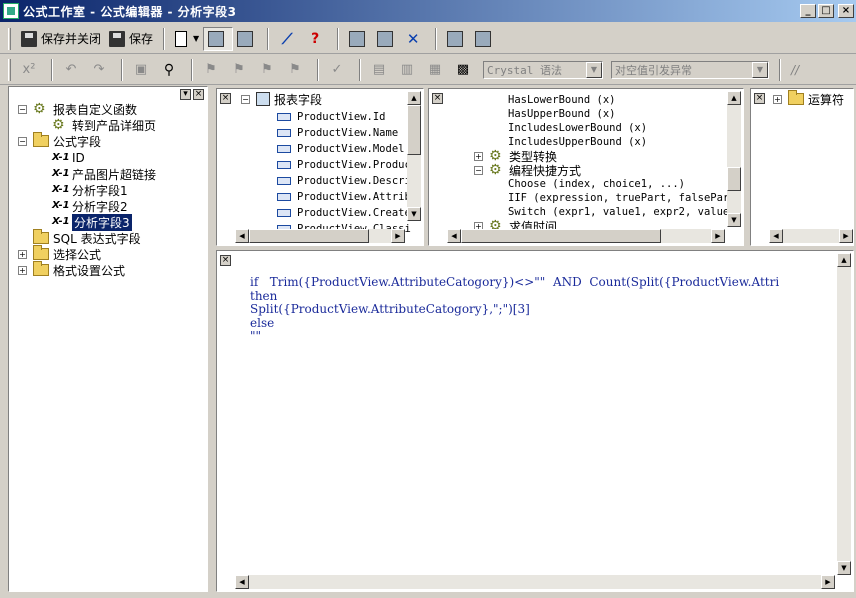 The width and height of the screenshot is (856, 598). Describe the element at coordinates (826, 11) in the screenshot. I see `maximize-button: □` at that location.